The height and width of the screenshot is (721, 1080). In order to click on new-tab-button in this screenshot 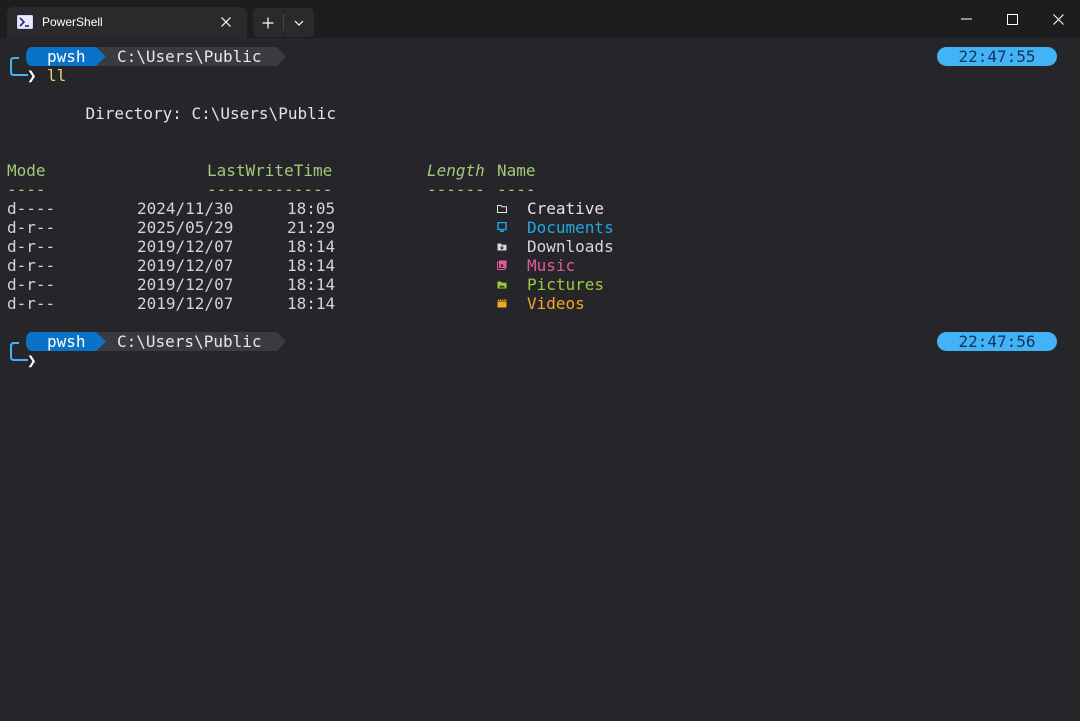, I will do `click(268, 22)`.